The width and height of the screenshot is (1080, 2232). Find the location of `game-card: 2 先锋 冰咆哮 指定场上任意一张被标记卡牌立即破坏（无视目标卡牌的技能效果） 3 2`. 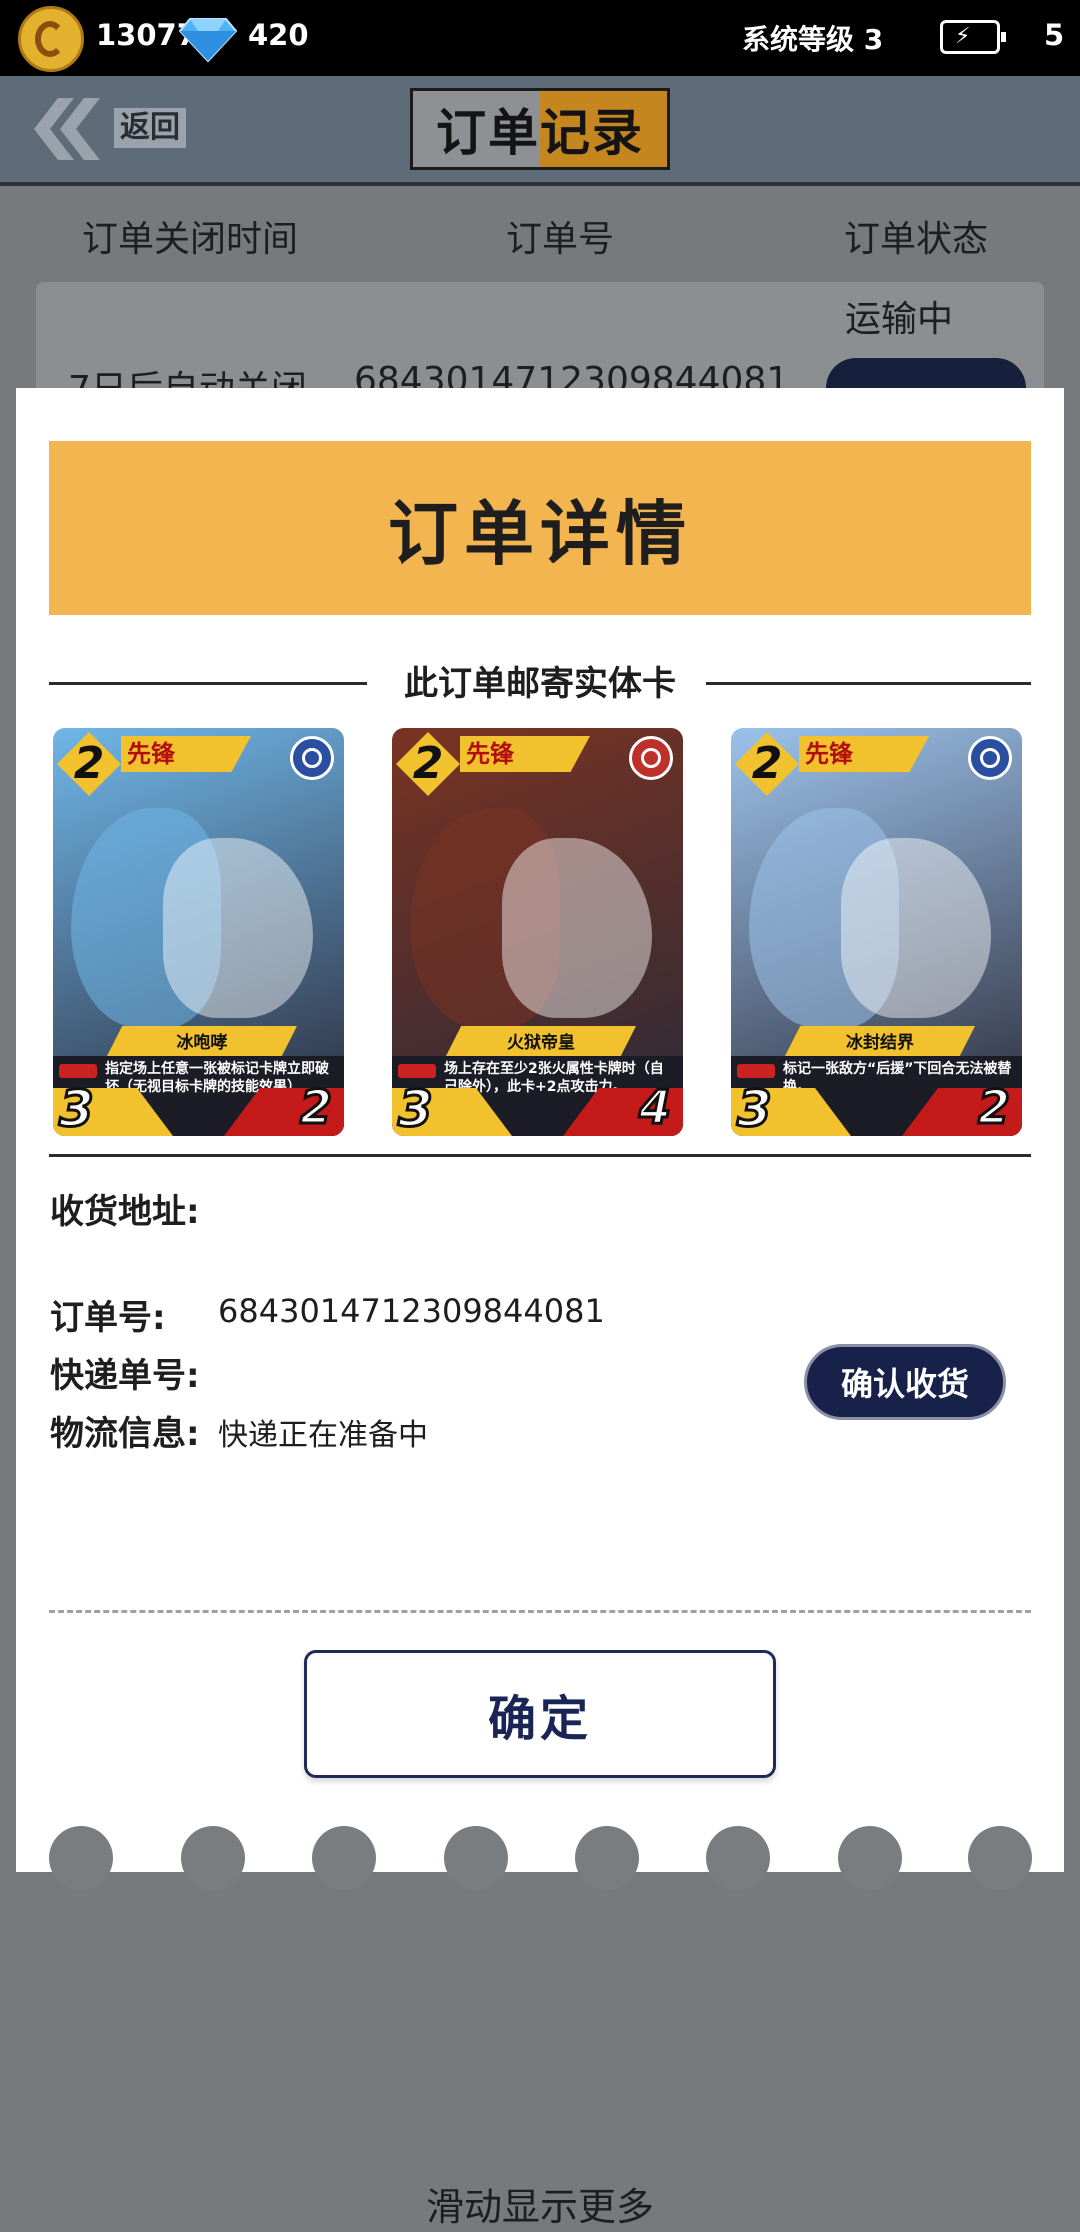

game-card: 2 先锋 冰咆哮 指定场上任意一张被标记卡牌立即破坏（无视目标卡牌的技能效果） 3 2 is located at coordinates (198, 932).